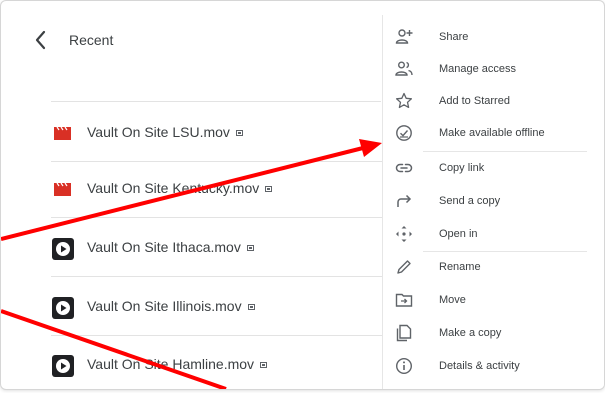 Image resolution: width=605 pixels, height=393 pixels. I want to click on file-row-hamline: Vault On Site Hamline.mov, so click(218, 363).